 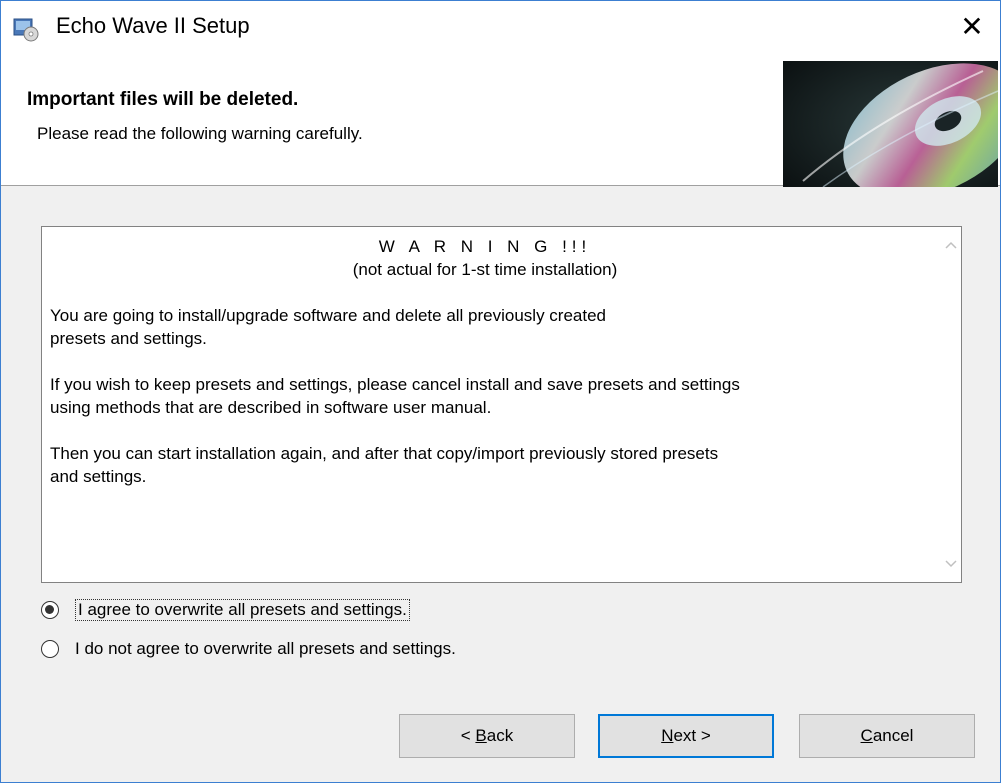 What do you see at coordinates (485, 269) in the screenshot?
I see `warning-note: (not actual for 1-st time installation)` at bounding box center [485, 269].